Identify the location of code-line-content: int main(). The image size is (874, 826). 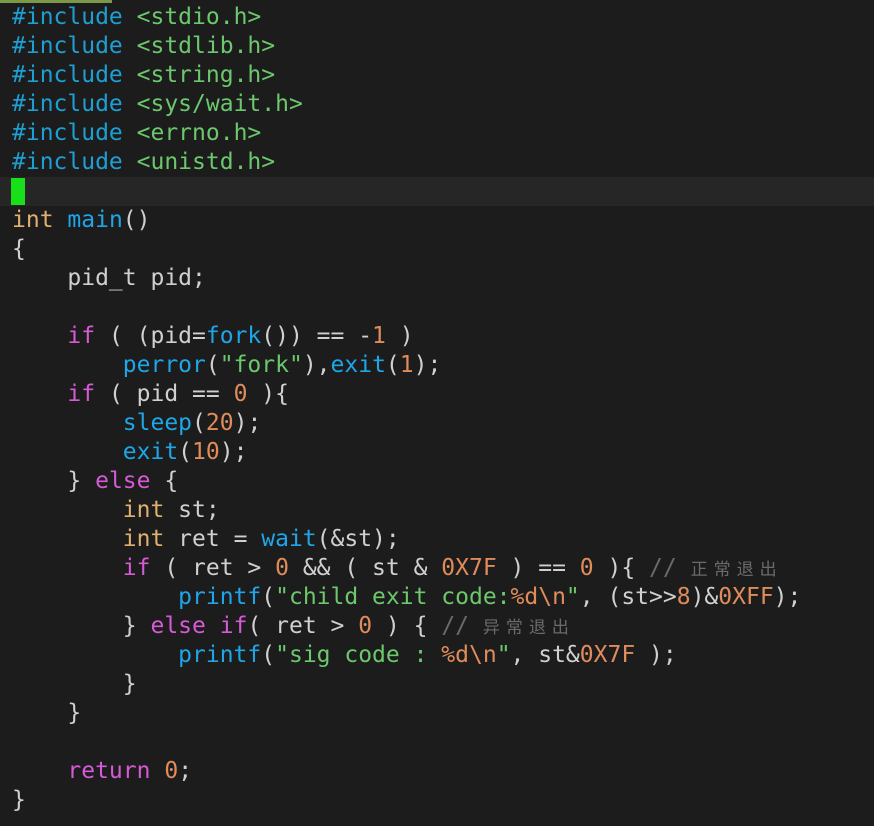
(81, 220).